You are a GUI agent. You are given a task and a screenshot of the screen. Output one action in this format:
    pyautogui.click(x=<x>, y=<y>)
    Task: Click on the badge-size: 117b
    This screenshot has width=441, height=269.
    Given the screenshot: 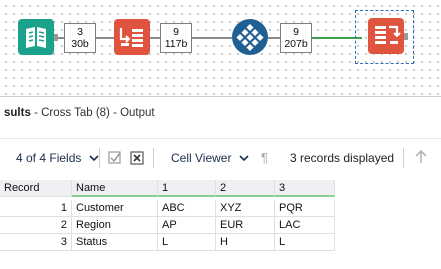 What is the action you would take?
    pyautogui.click(x=176, y=44)
    